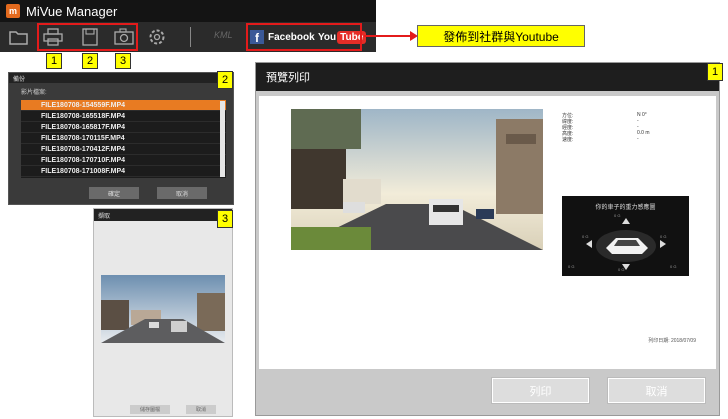 The height and width of the screenshot is (419, 728). I want to click on folder-icon, so click(18, 38).